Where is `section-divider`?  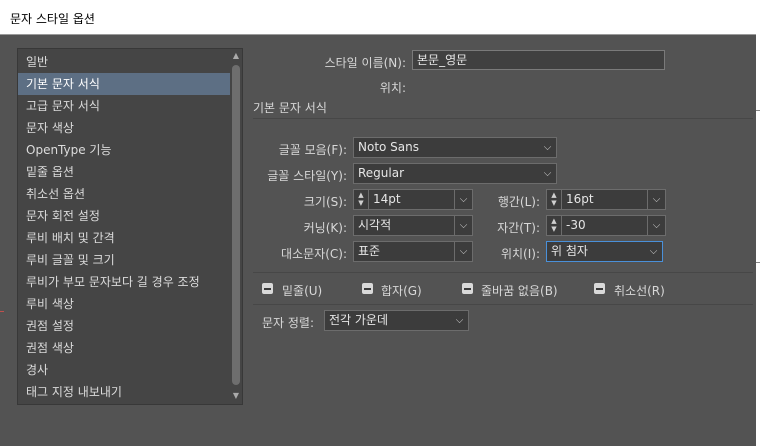
section-divider is located at coordinates (503, 118).